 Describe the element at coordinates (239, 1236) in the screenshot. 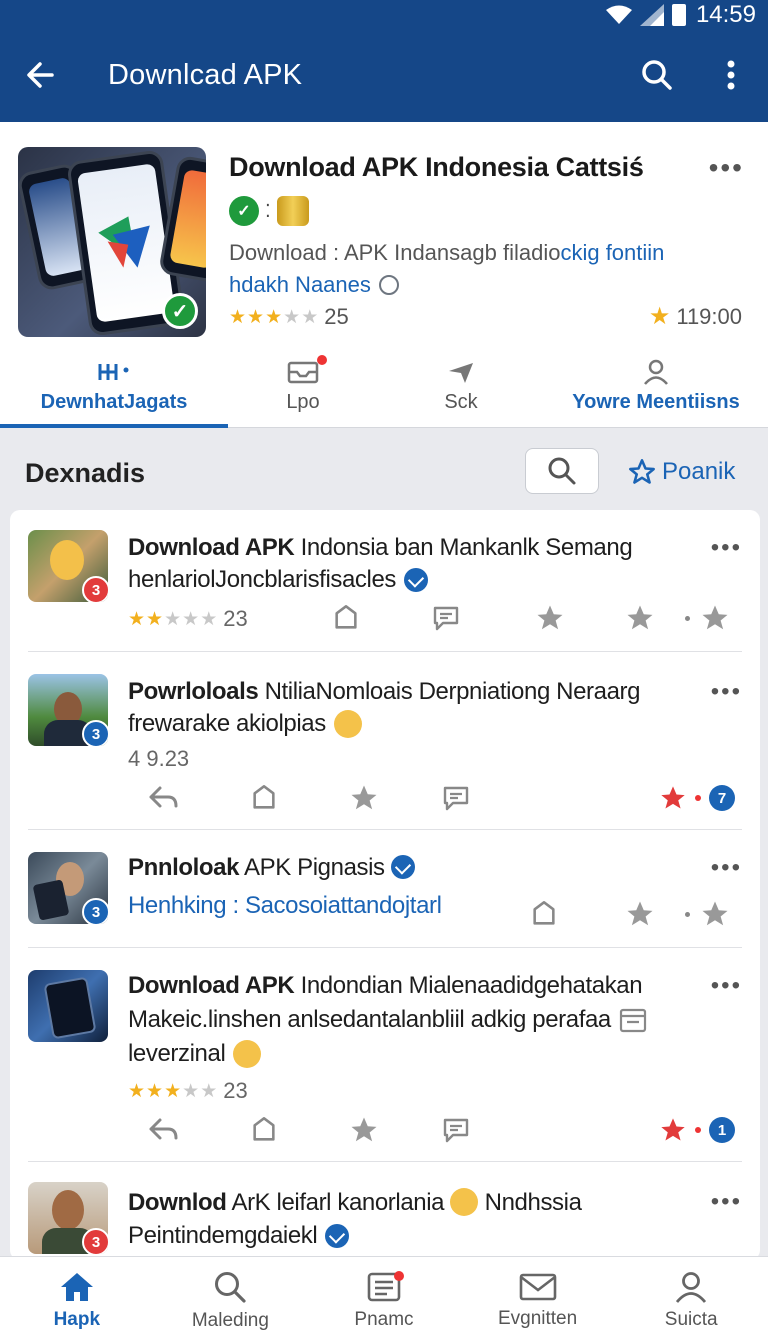

I see `item-subtitle: Peintindemgdaiekl` at that location.